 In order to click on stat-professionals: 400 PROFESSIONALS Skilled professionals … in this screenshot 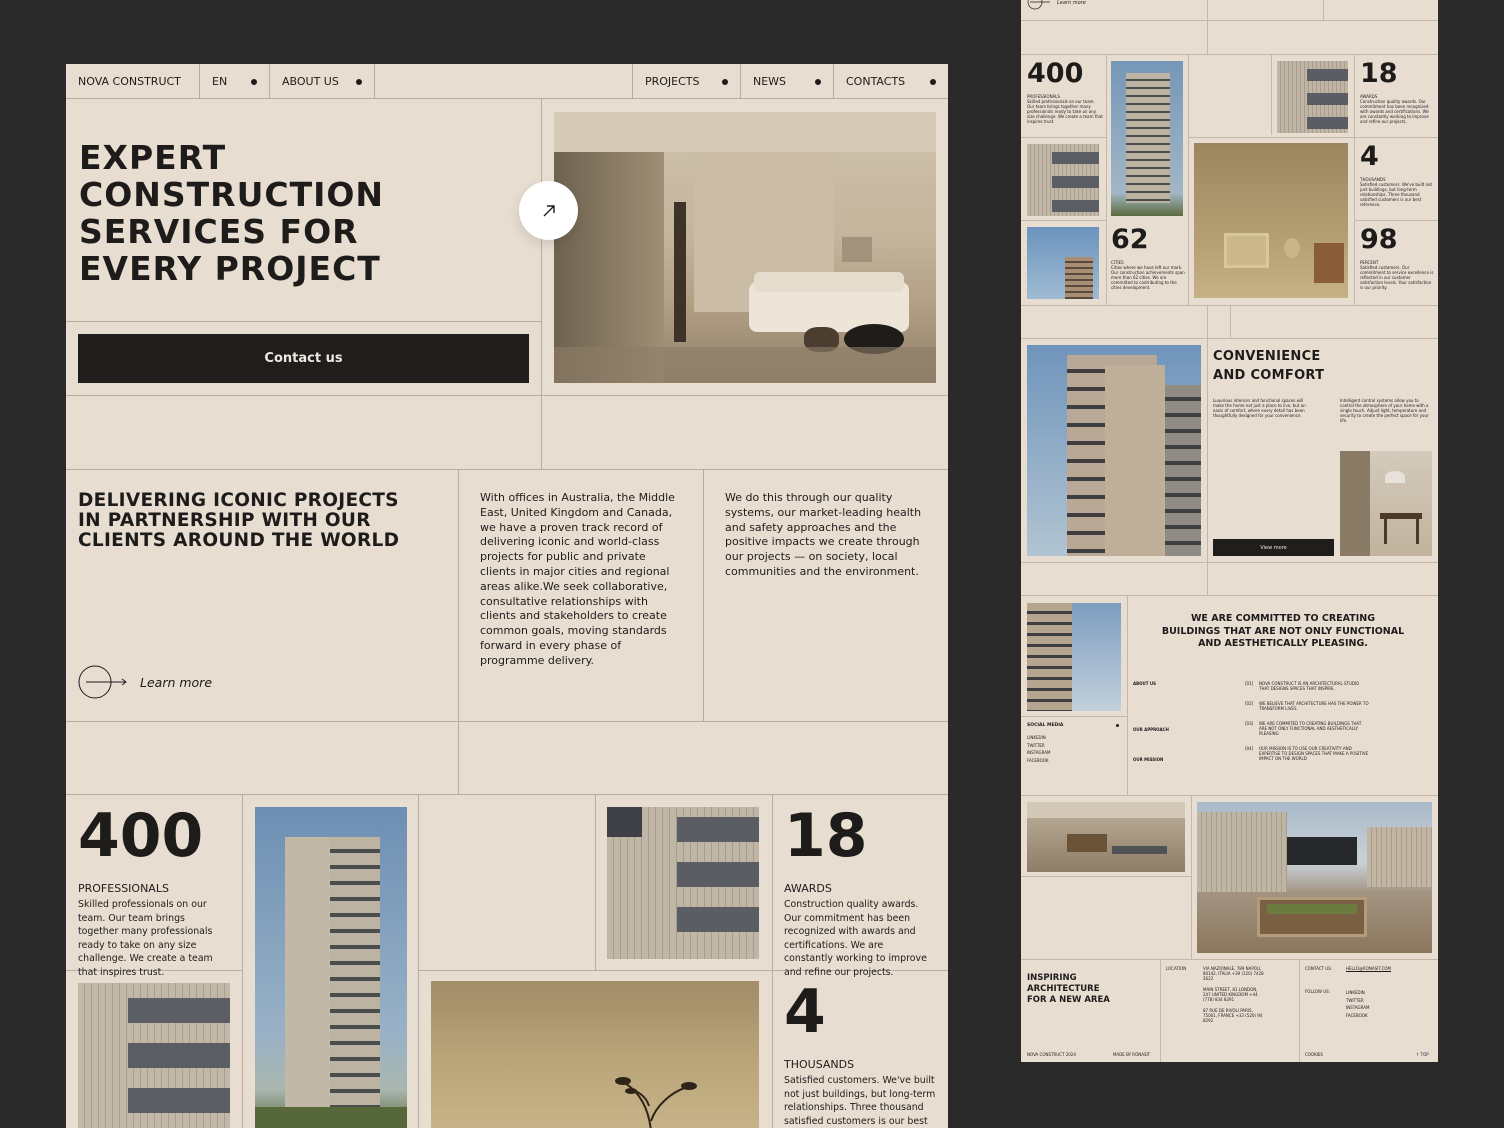, I will do `click(153, 892)`.